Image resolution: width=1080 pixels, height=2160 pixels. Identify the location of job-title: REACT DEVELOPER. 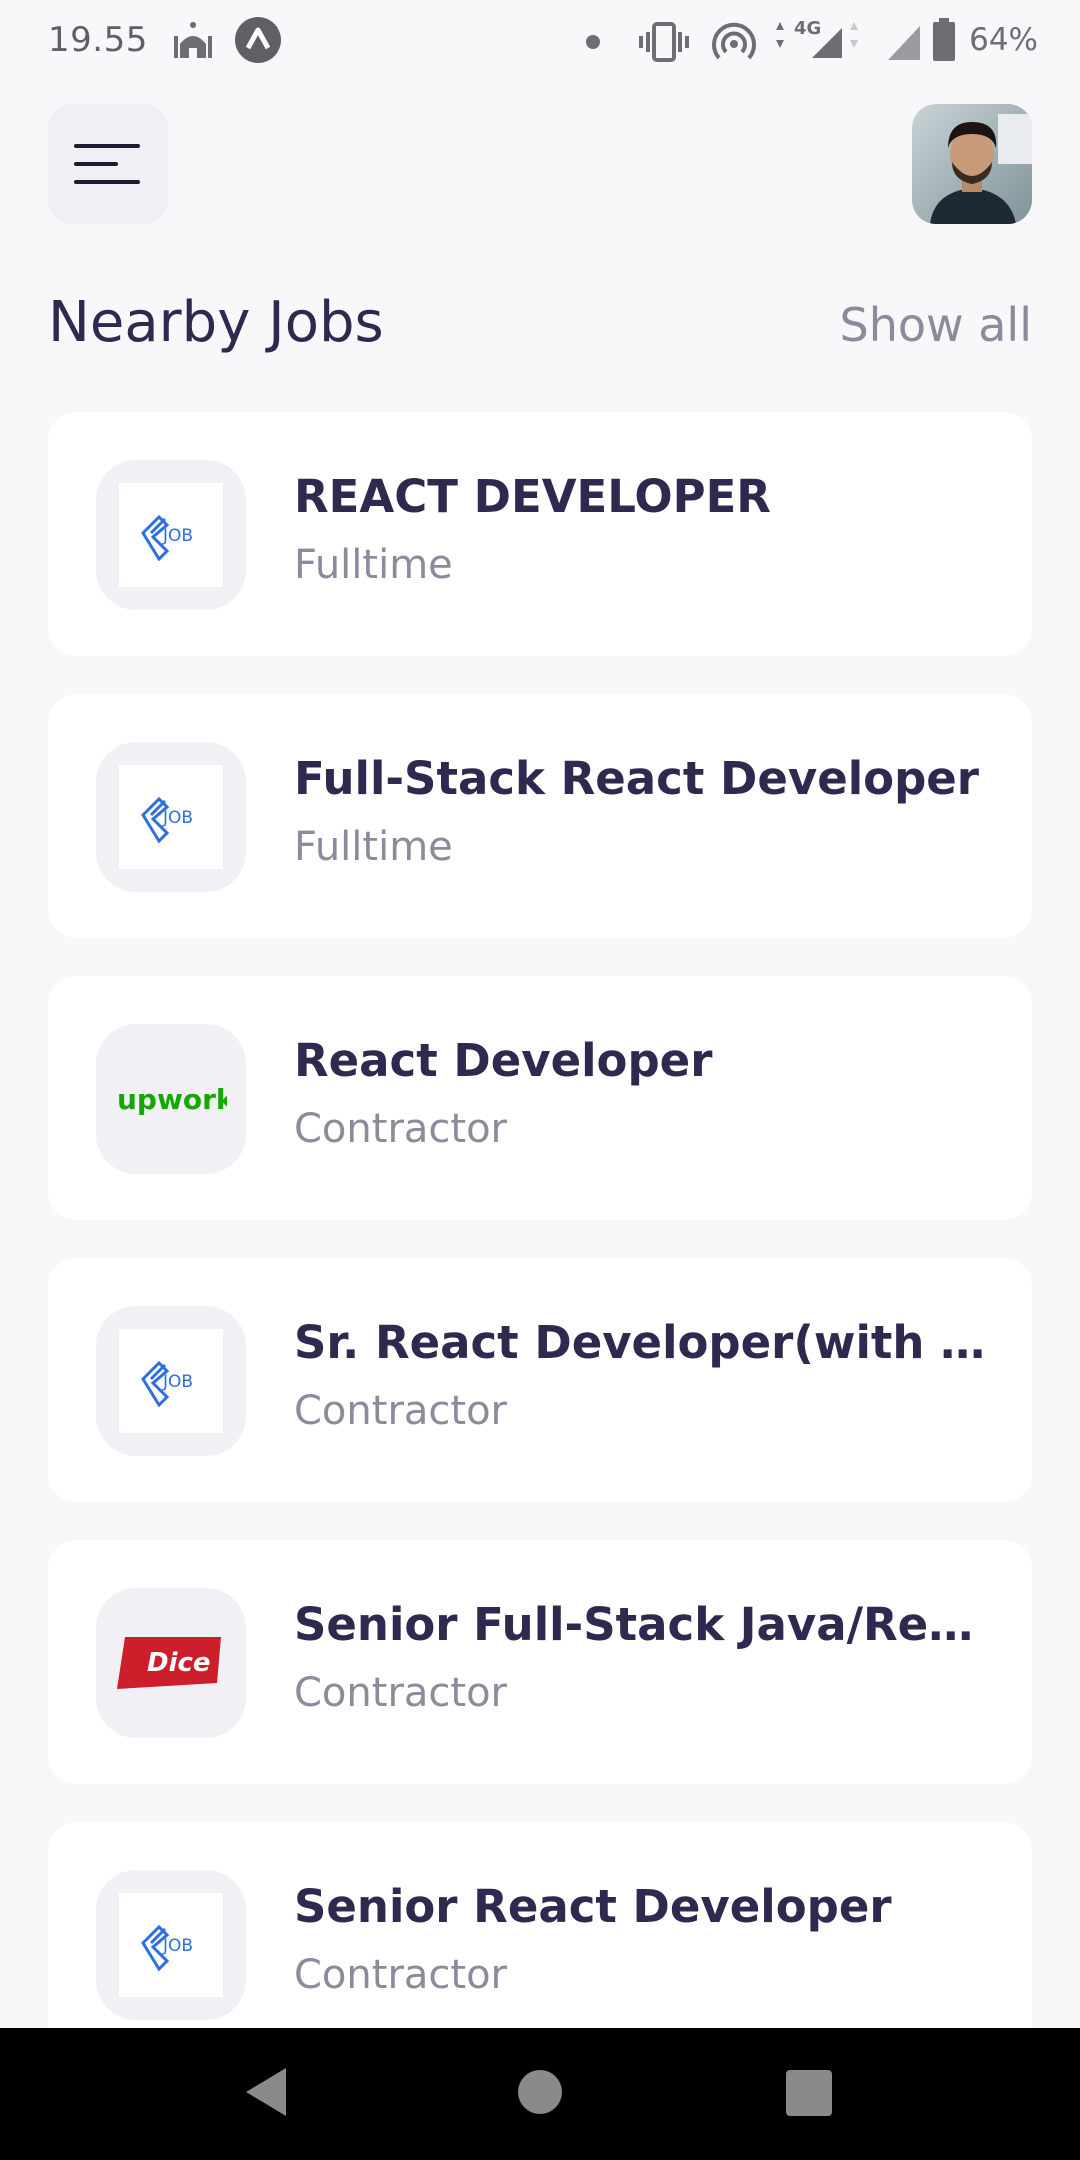
(532, 496).